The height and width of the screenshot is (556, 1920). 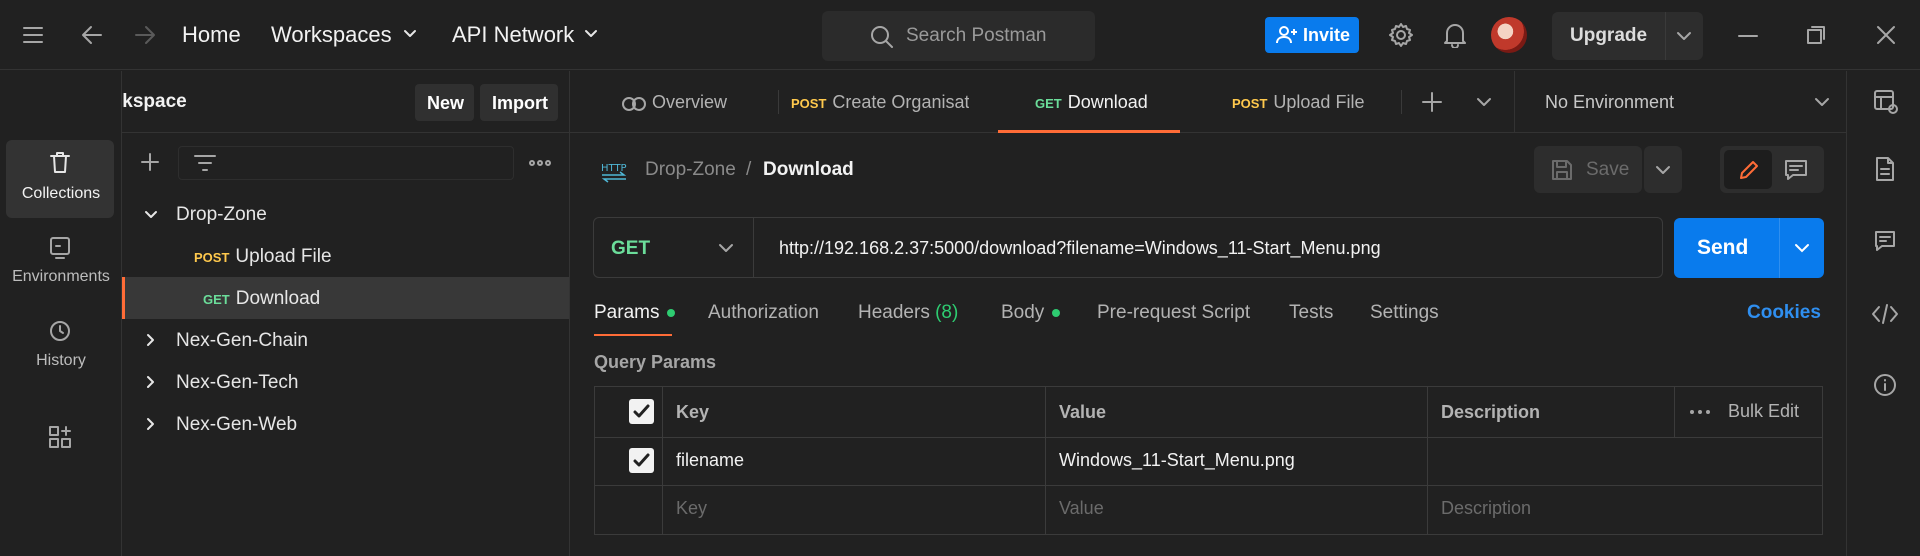 What do you see at coordinates (1588, 169) in the screenshot?
I see `save-button: Save` at bounding box center [1588, 169].